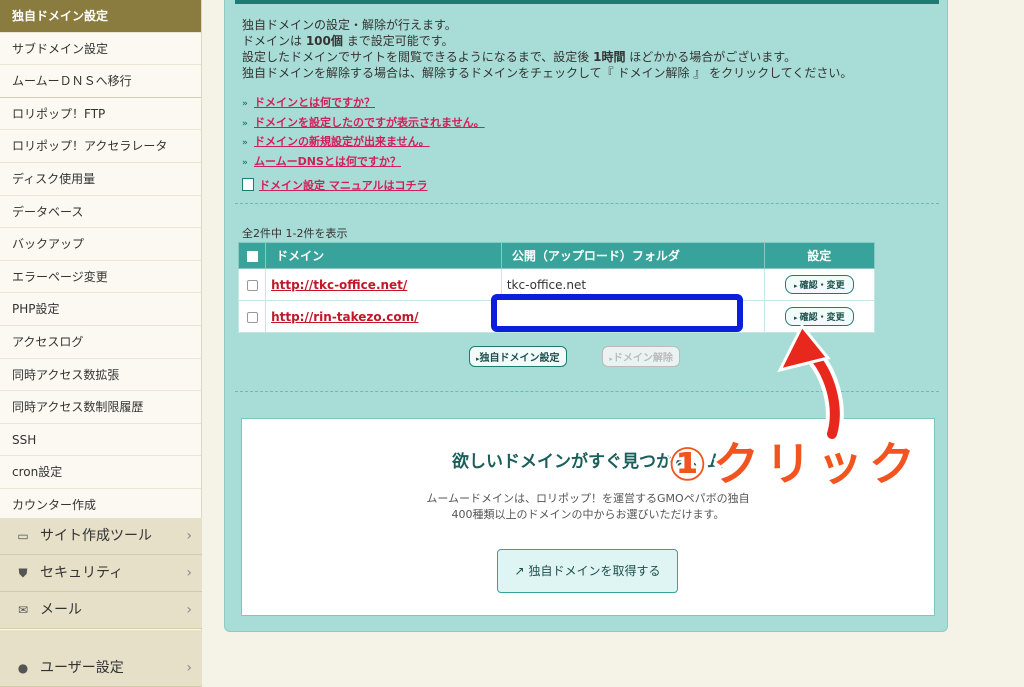 The width and height of the screenshot is (1024, 687). I want to click on sidebar-item-database: データベース, so click(100, 212).